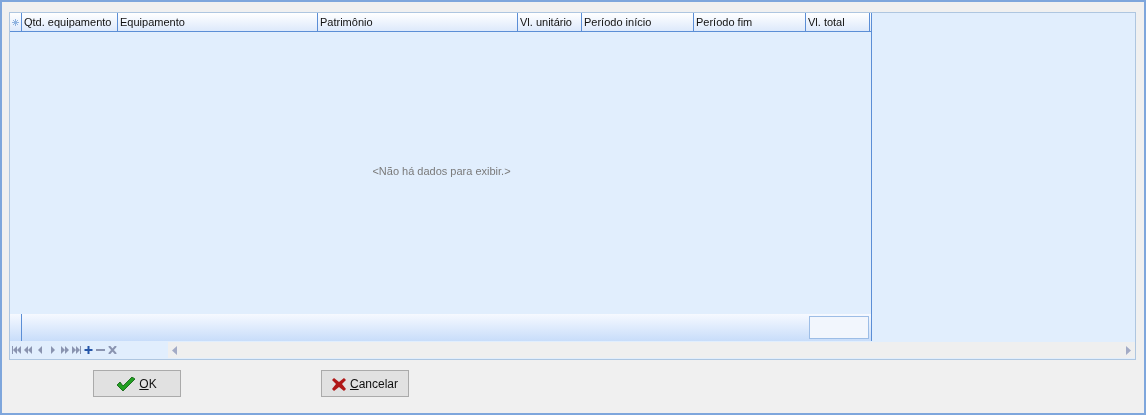 The width and height of the screenshot is (1146, 415). What do you see at coordinates (651, 350) in the screenshot?
I see `horizontal-scrollbar` at bounding box center [651, 350].